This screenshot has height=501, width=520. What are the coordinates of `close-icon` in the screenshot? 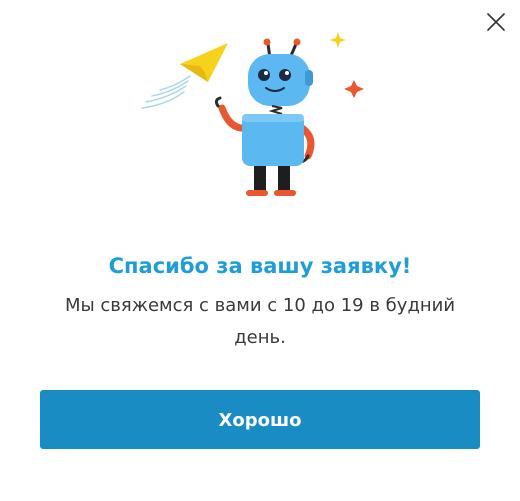 It's located at (496, 22).